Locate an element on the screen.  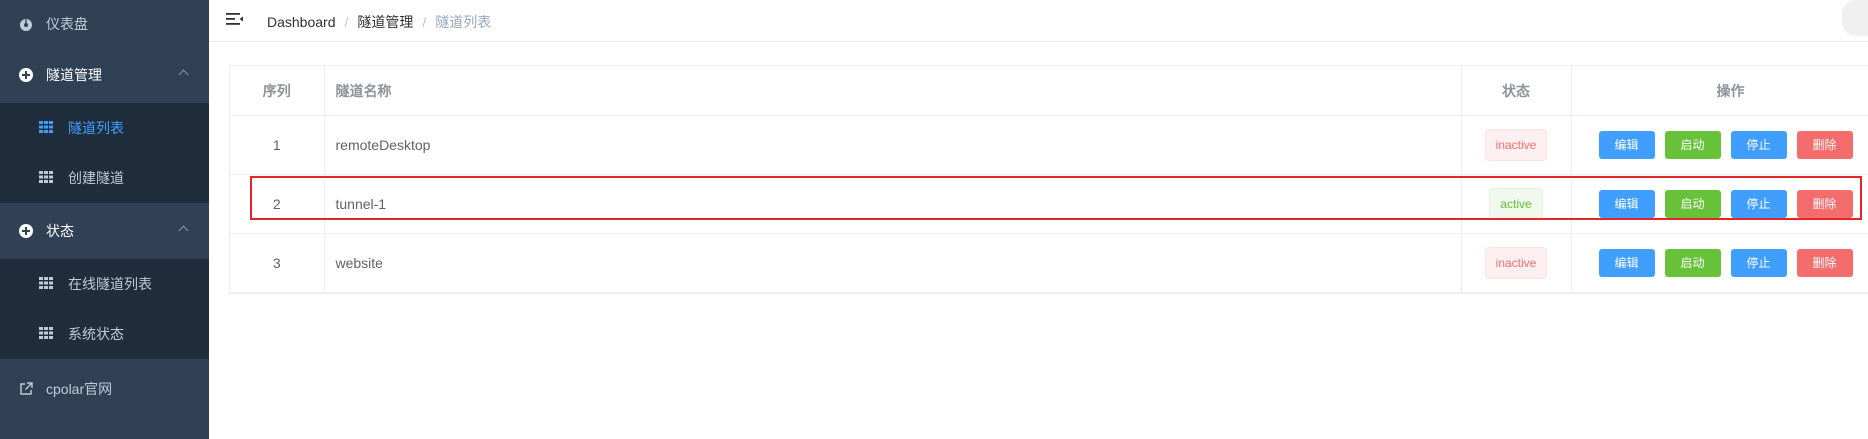
sidebar-item-label: 在线隧道列表 is located at coordinates (110, 284).